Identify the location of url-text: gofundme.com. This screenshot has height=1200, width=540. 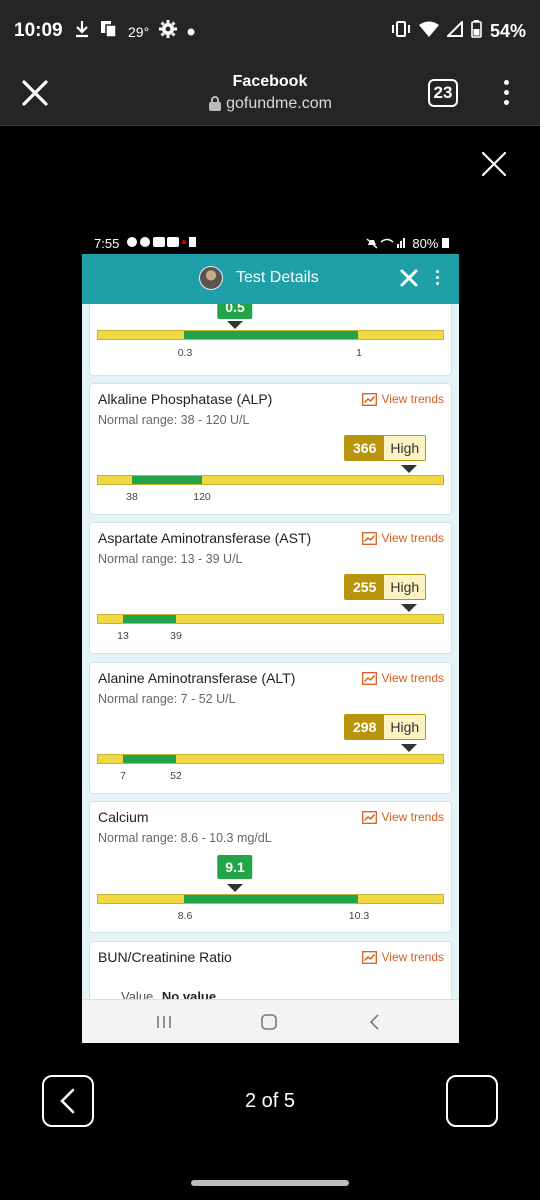
(279, 103).